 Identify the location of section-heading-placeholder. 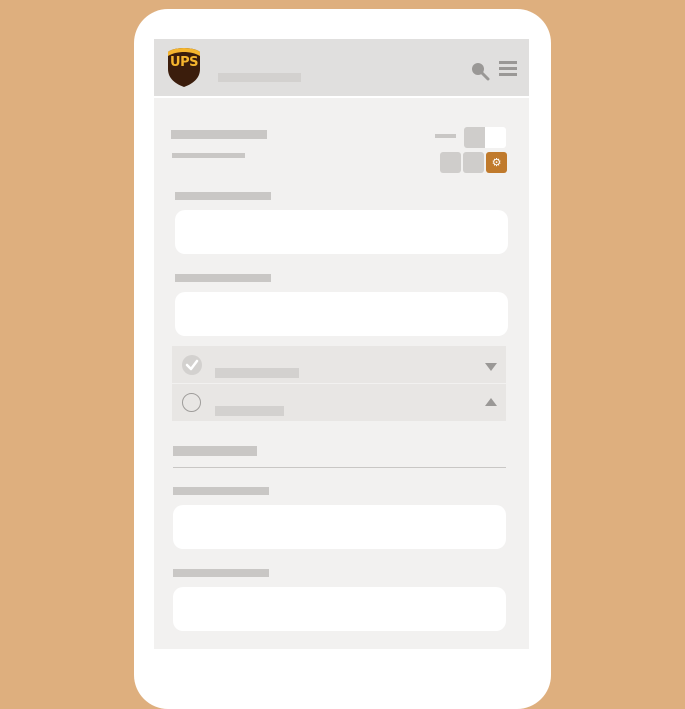
(219, 134).